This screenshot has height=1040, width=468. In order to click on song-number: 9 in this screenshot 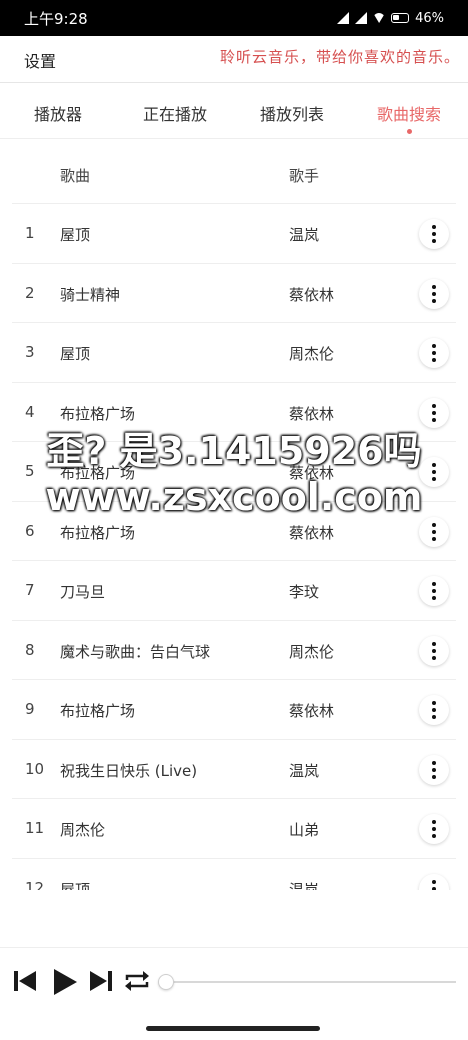, I will do `click(30, 709)`.